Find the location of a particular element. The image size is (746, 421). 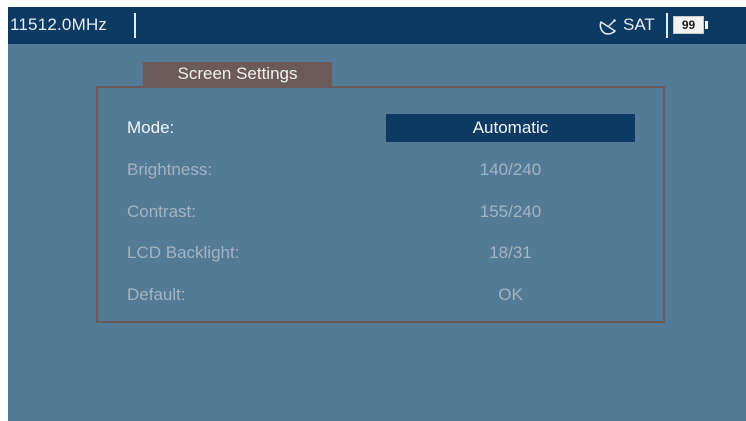

setting-value: 18/31 is located at coordinates (510, 253).